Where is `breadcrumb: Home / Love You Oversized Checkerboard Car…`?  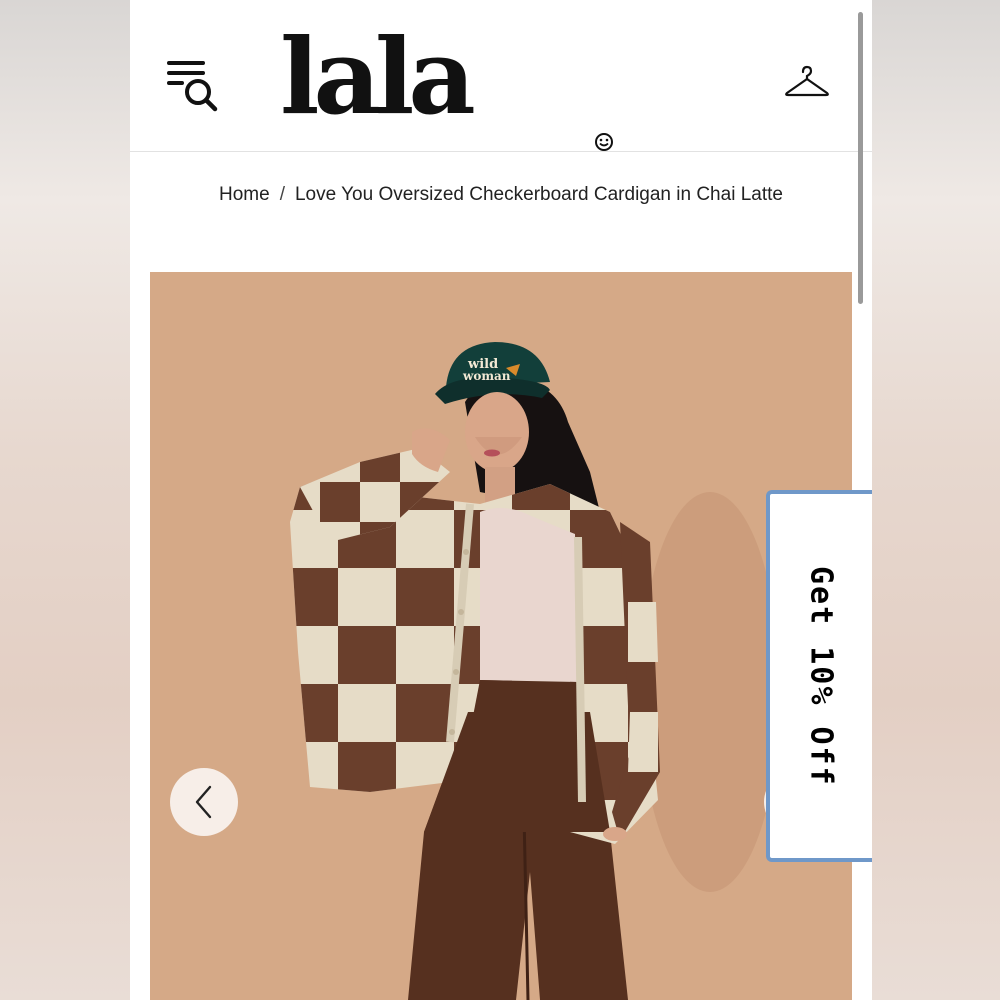
breadcrumb: Home / Love You Oversized Checkerboard Car… is located at coordinates (501, 195).